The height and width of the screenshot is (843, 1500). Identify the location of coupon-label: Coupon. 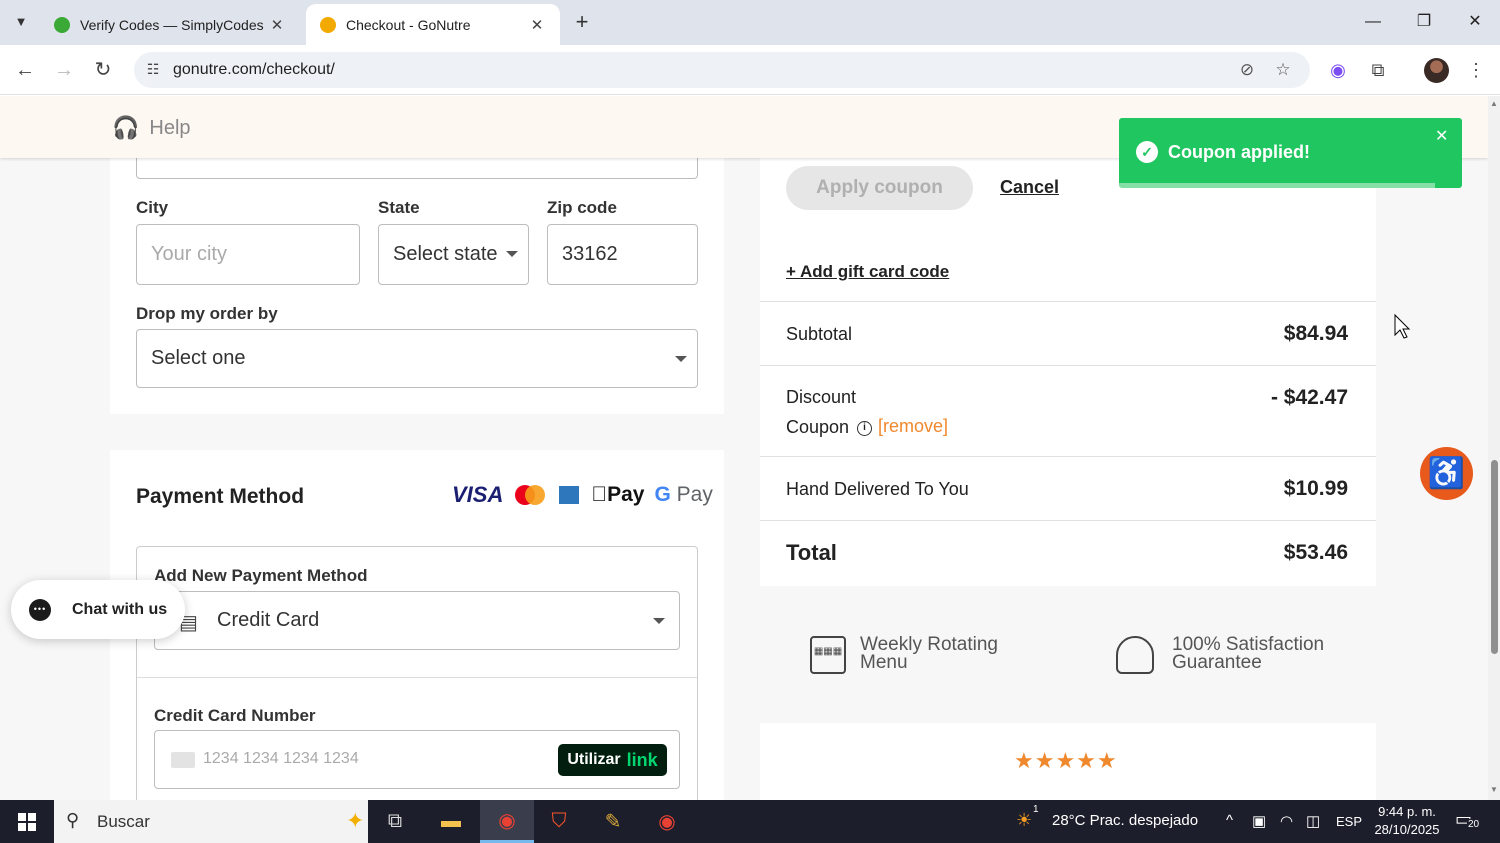
(818, 427).